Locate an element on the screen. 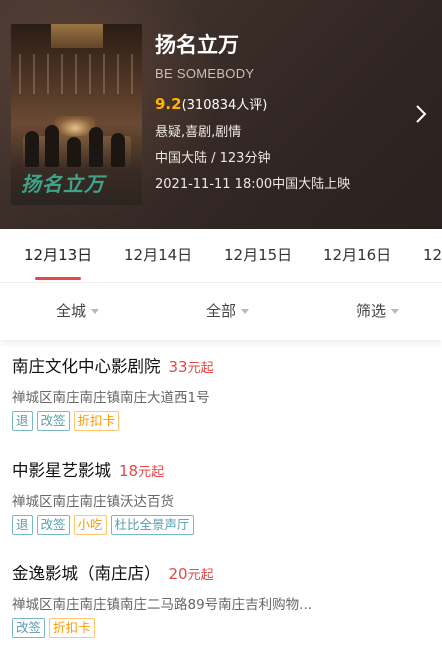  cinema-address: 禅城区南庄南庄镇沃达百货 is located at coordinates (93, 502).